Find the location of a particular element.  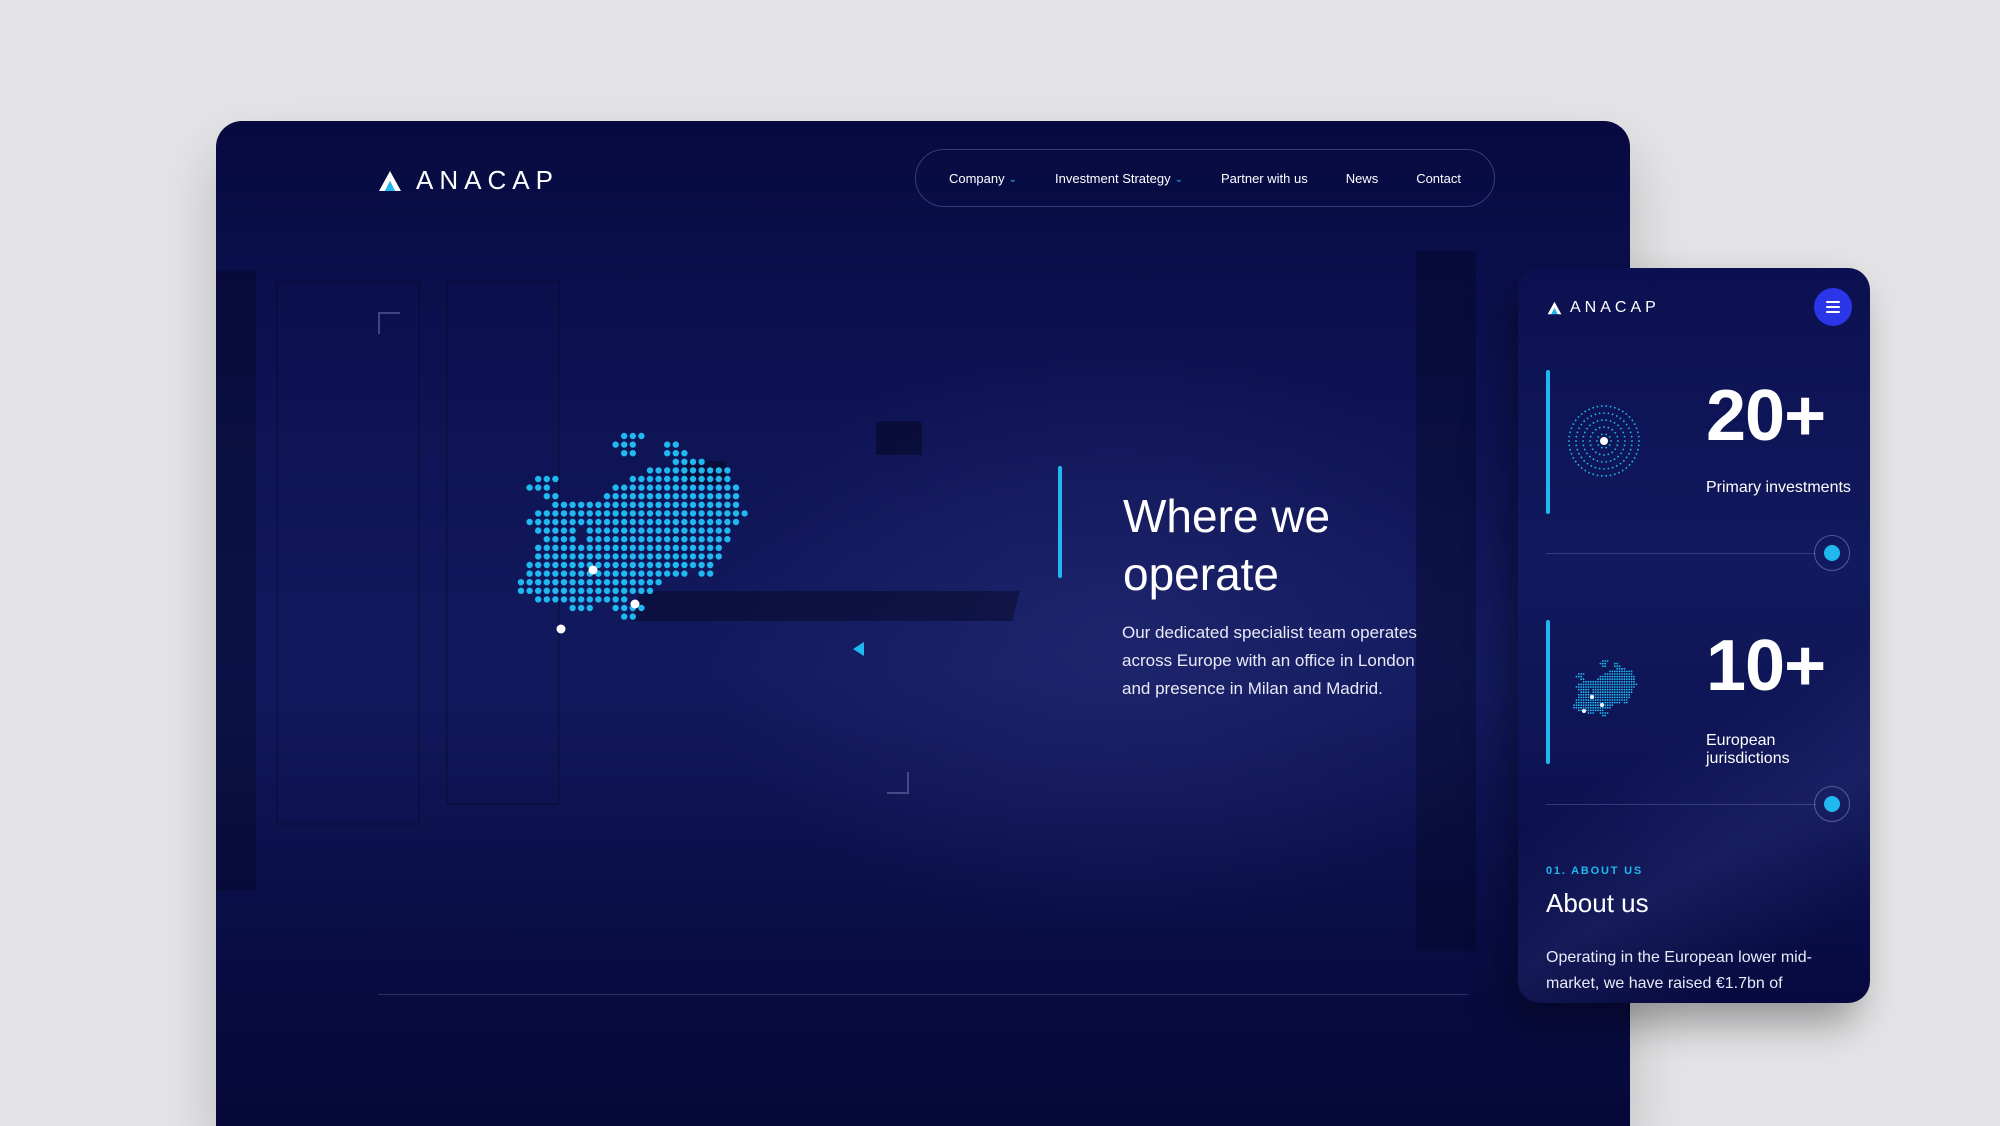

office-marker-milan is located at coordinates (635, 604).